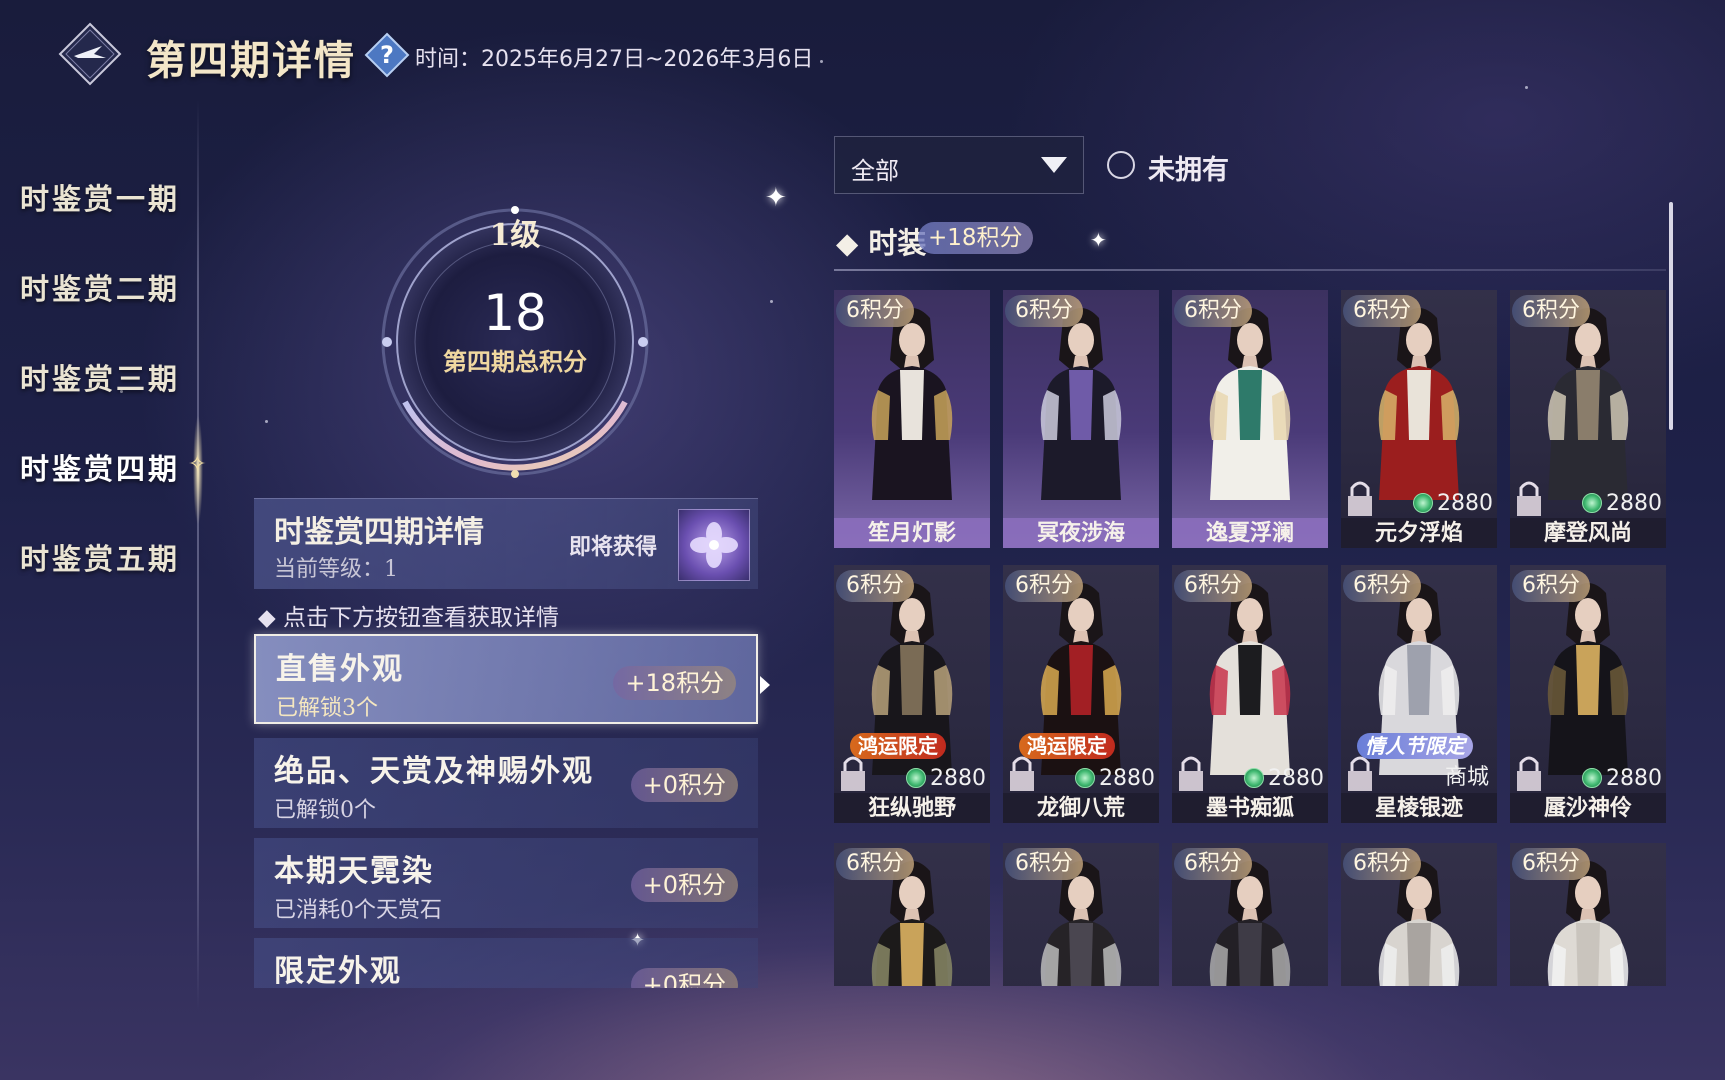 This screenshot has width=1725, height=1080. I want to click on limited-tag: 情人节限定, so click(1415, 746).